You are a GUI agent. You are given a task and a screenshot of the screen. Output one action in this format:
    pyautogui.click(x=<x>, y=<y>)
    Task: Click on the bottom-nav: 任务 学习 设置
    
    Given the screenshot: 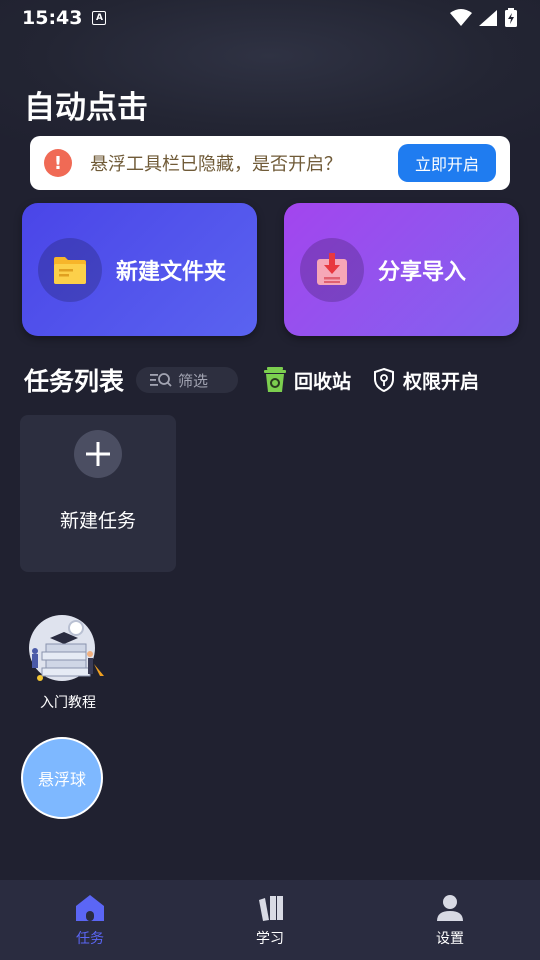 What is the action you would take?
    pyautogui.click(x=270, y=920)
    